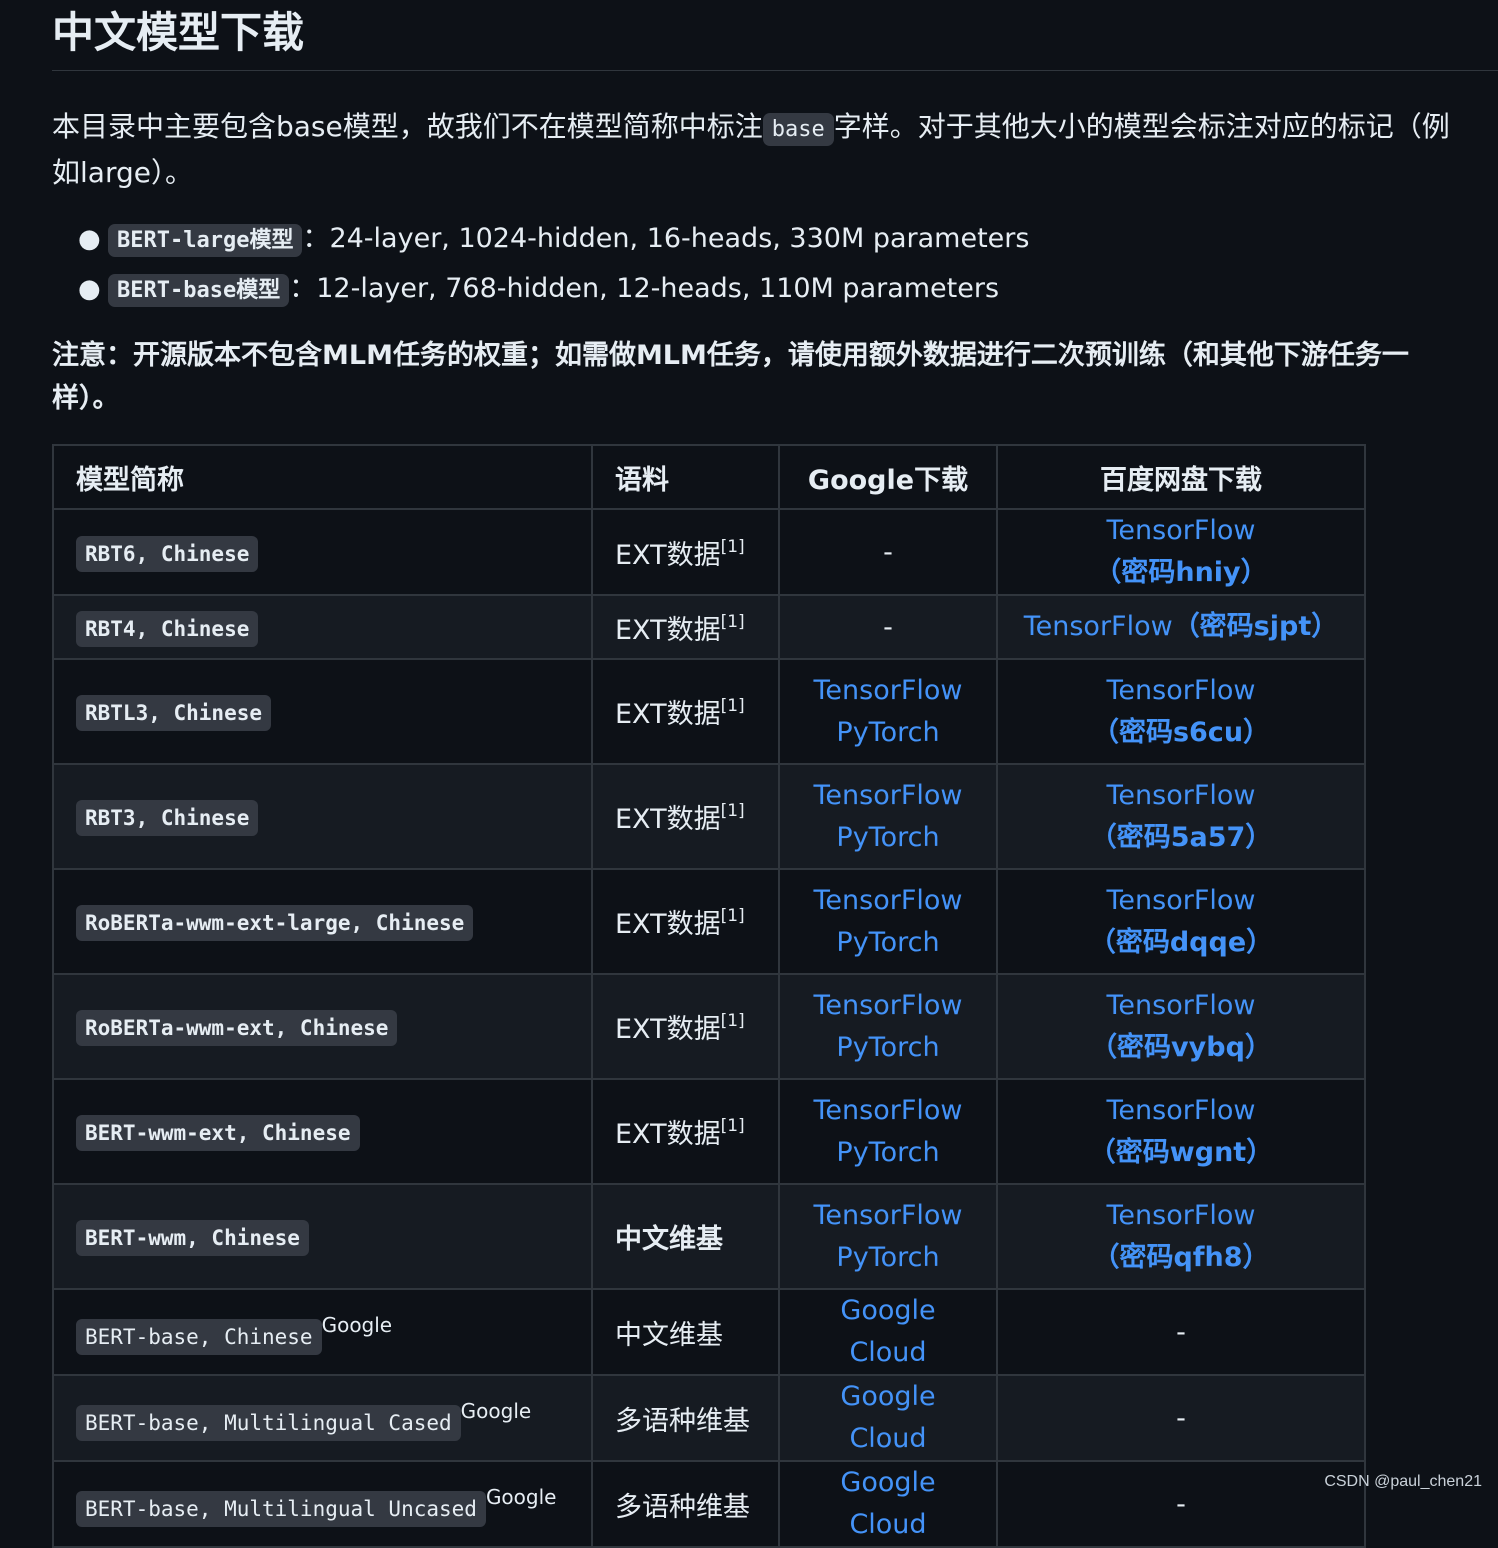 This screenshot has width=1498, height=1548. I want to click on baidu-tensorflow-link: TensorFlow（密码sjpt）, so click(1181, 626).